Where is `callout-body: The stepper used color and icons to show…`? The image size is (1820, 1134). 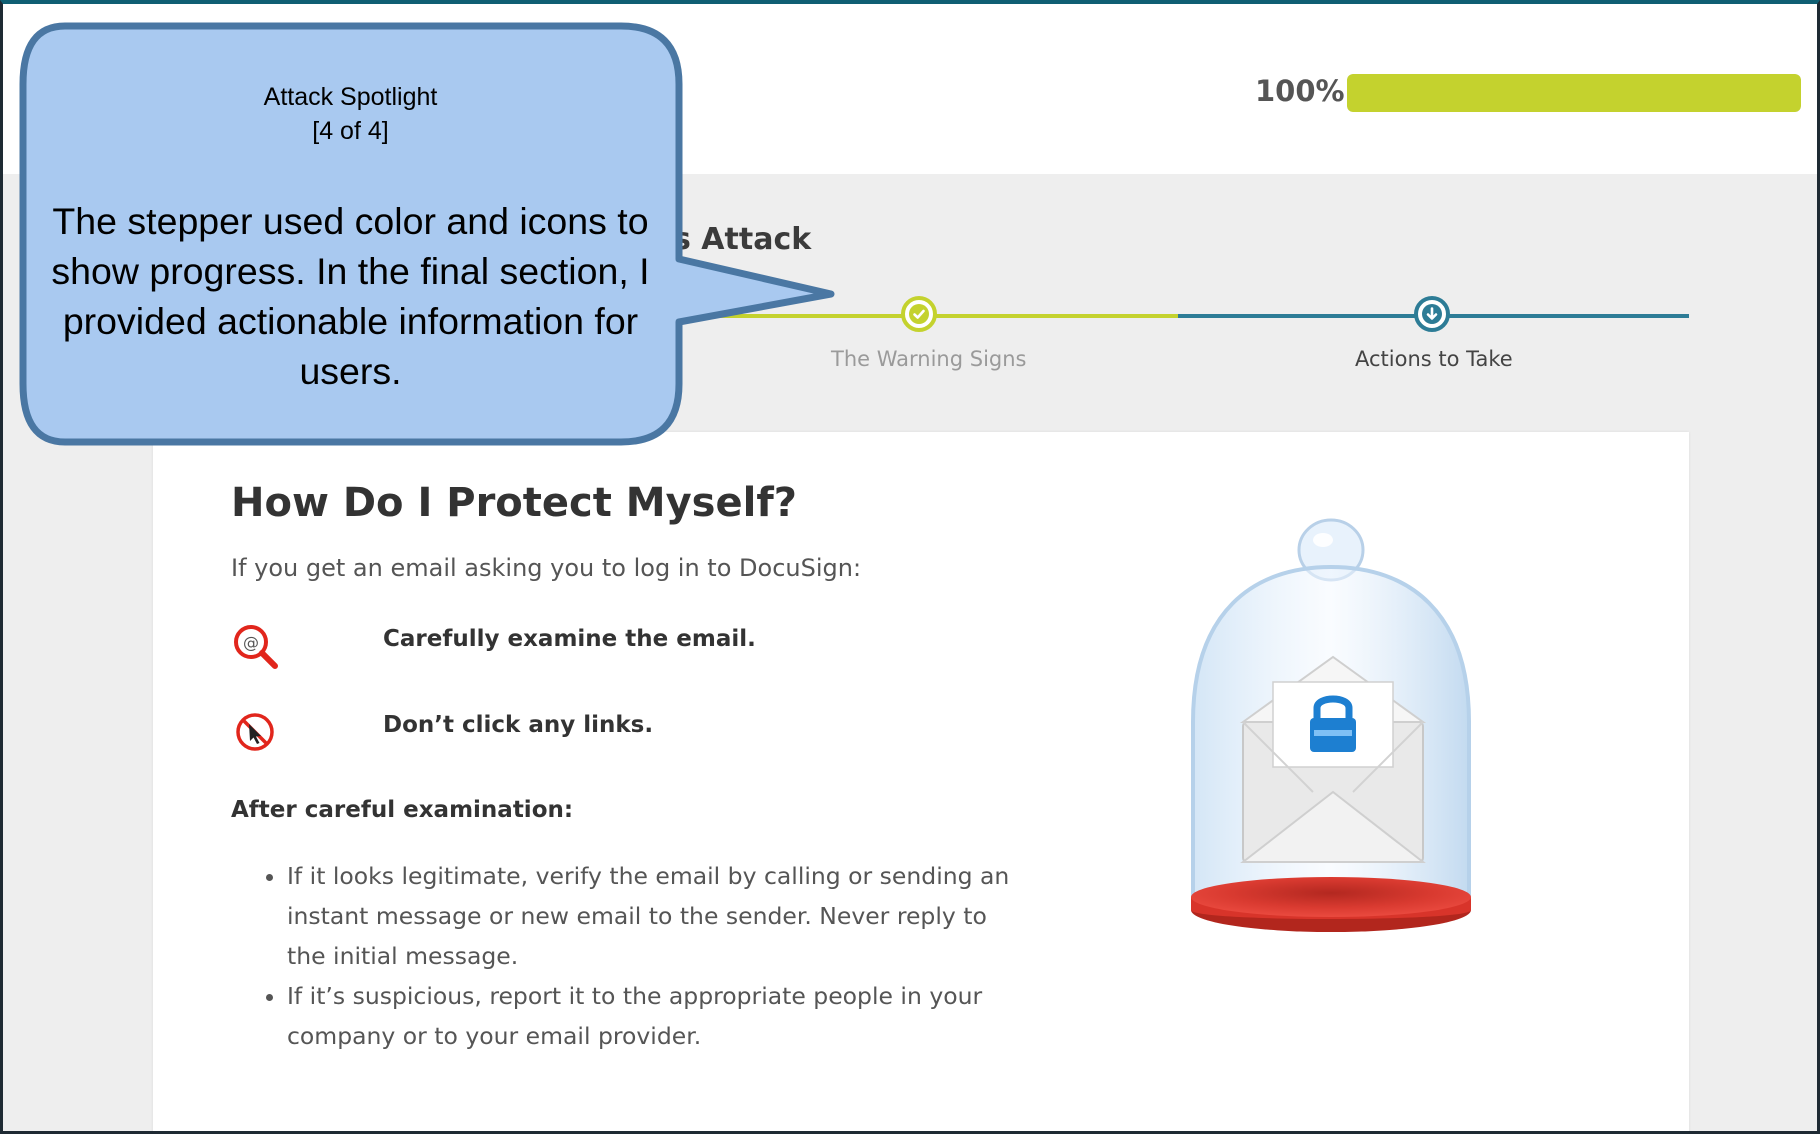 callout-body: The stepper used color and icons to show… is located at coordinates (350, 296).